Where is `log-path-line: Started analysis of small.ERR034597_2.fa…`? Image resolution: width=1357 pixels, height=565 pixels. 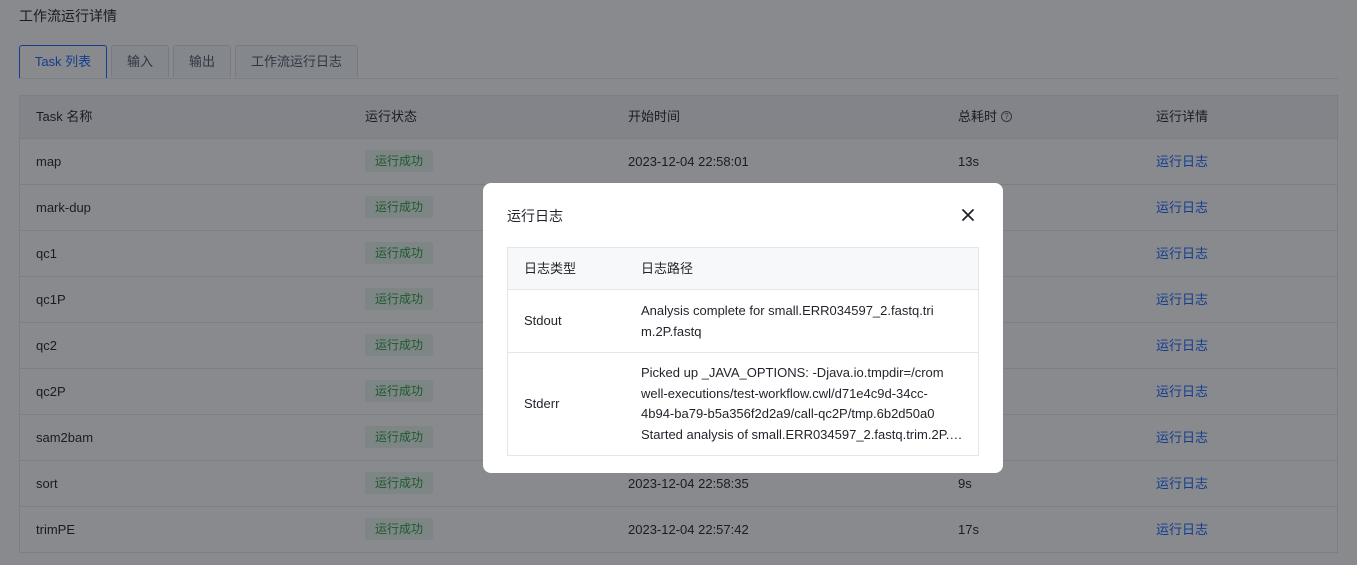
log-path-line: Started analysis of small.ERR034597_2.fa… is located at coordinates (802, 434).